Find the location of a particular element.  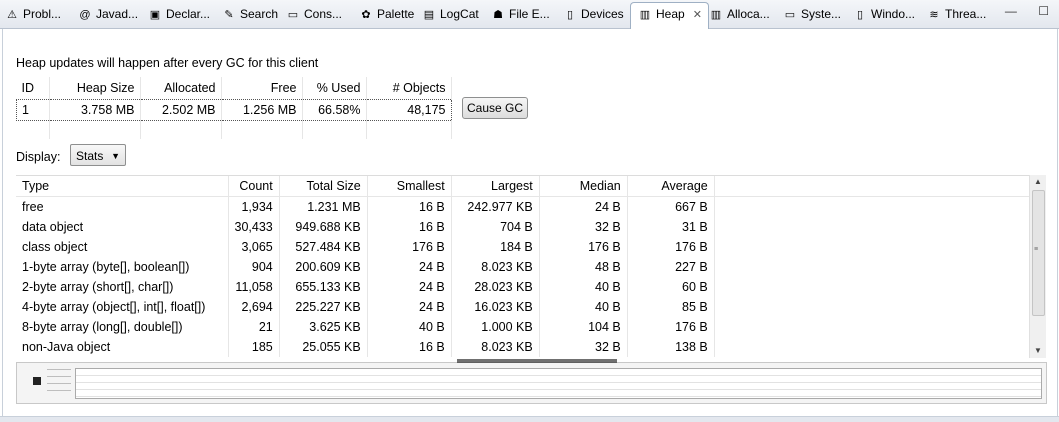

cell-largest: 16.023 KB is located at coordinates (495, 307).